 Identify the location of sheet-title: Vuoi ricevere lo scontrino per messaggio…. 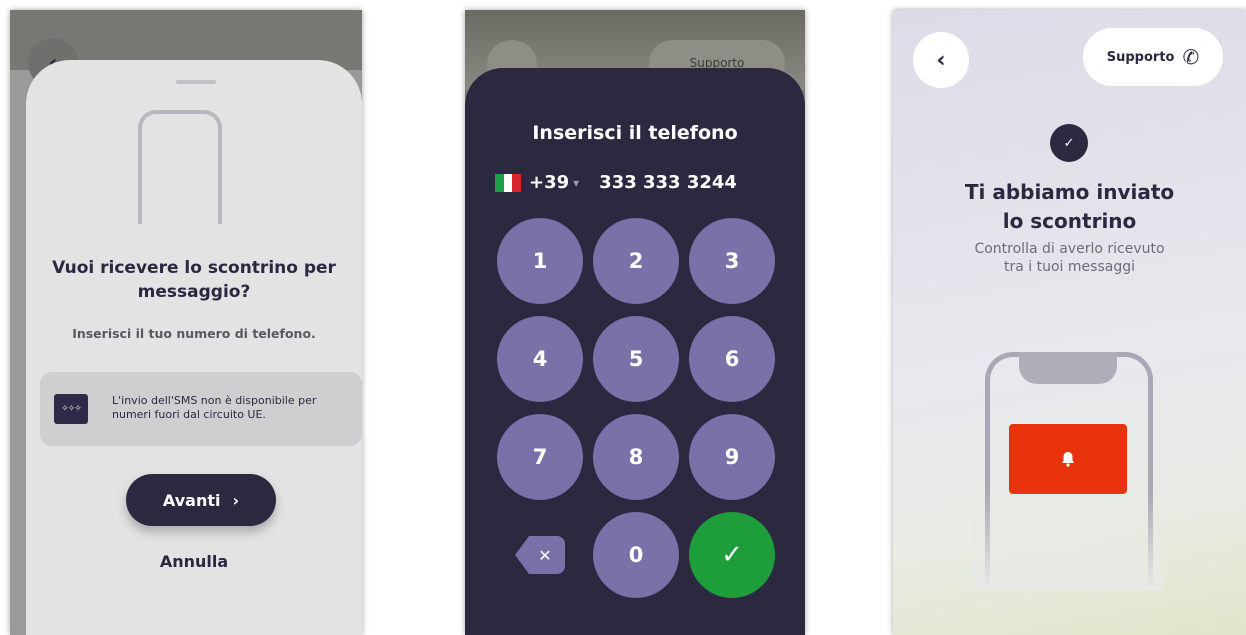
(194, 280).